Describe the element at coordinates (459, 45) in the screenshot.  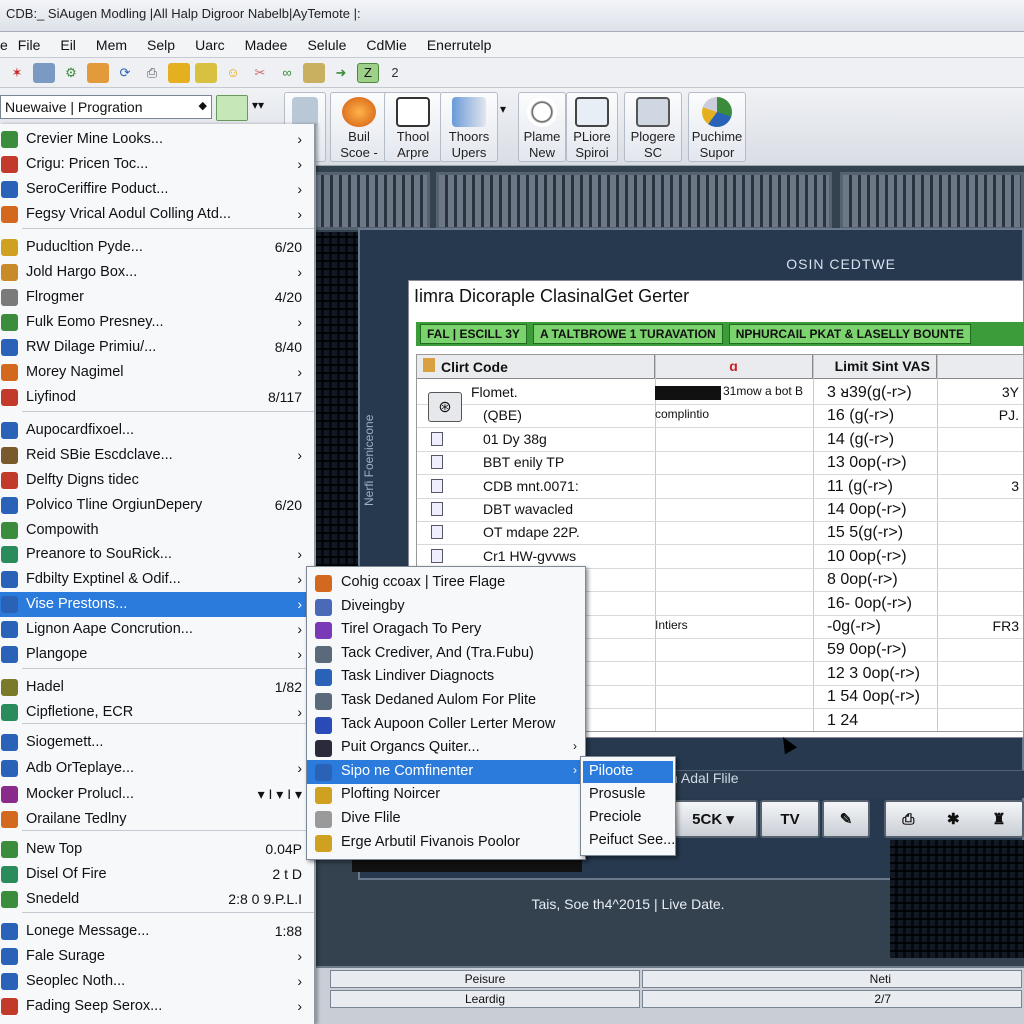
I see `menu-enerrutelp: Enerrutelp` at that location.